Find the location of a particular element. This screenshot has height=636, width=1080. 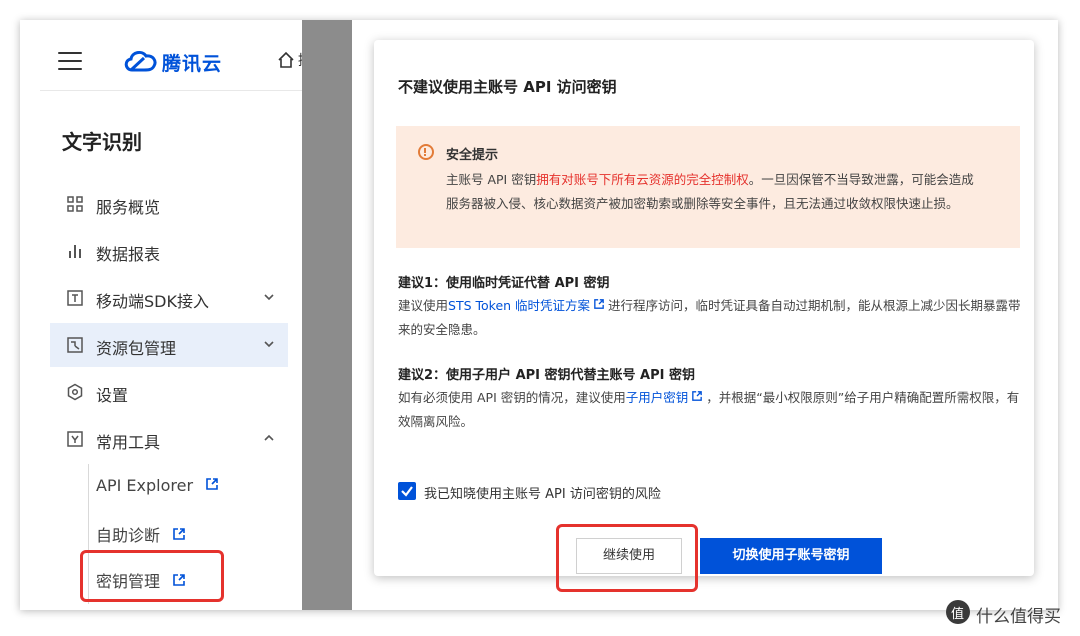

sidebar-item-sdk: 移动端SDK接入 is located at coordinates (169, 298).